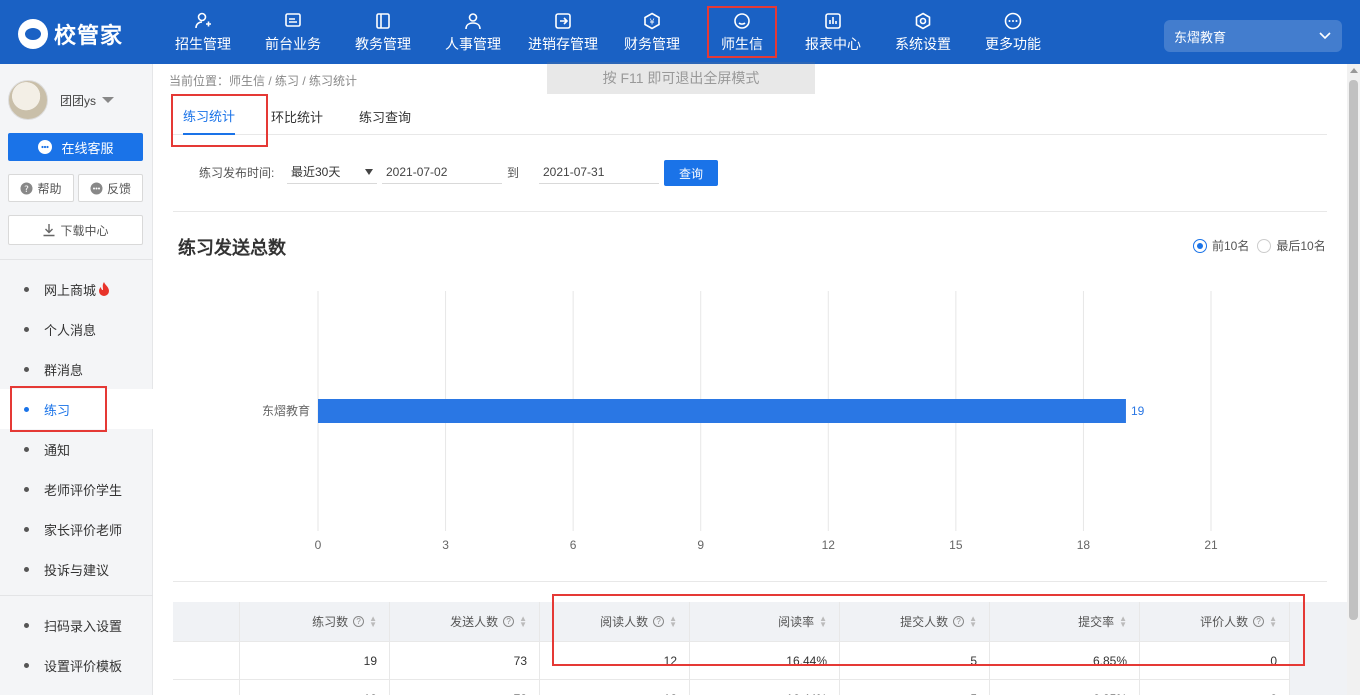 The height and width of the screenshot is (695, 1360). What do you see at coordinates (28, 100) in the screenshot?
I see `avatar` at bounding box center [28, 100].